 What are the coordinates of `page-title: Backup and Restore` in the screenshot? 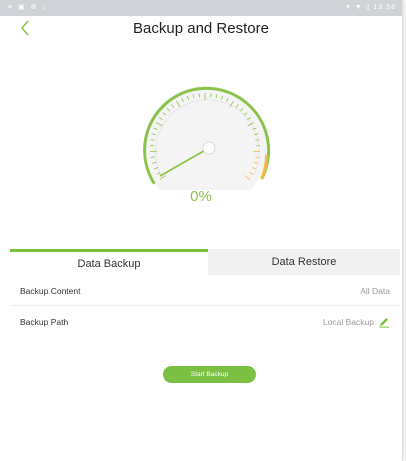 It's located at (201, 28).